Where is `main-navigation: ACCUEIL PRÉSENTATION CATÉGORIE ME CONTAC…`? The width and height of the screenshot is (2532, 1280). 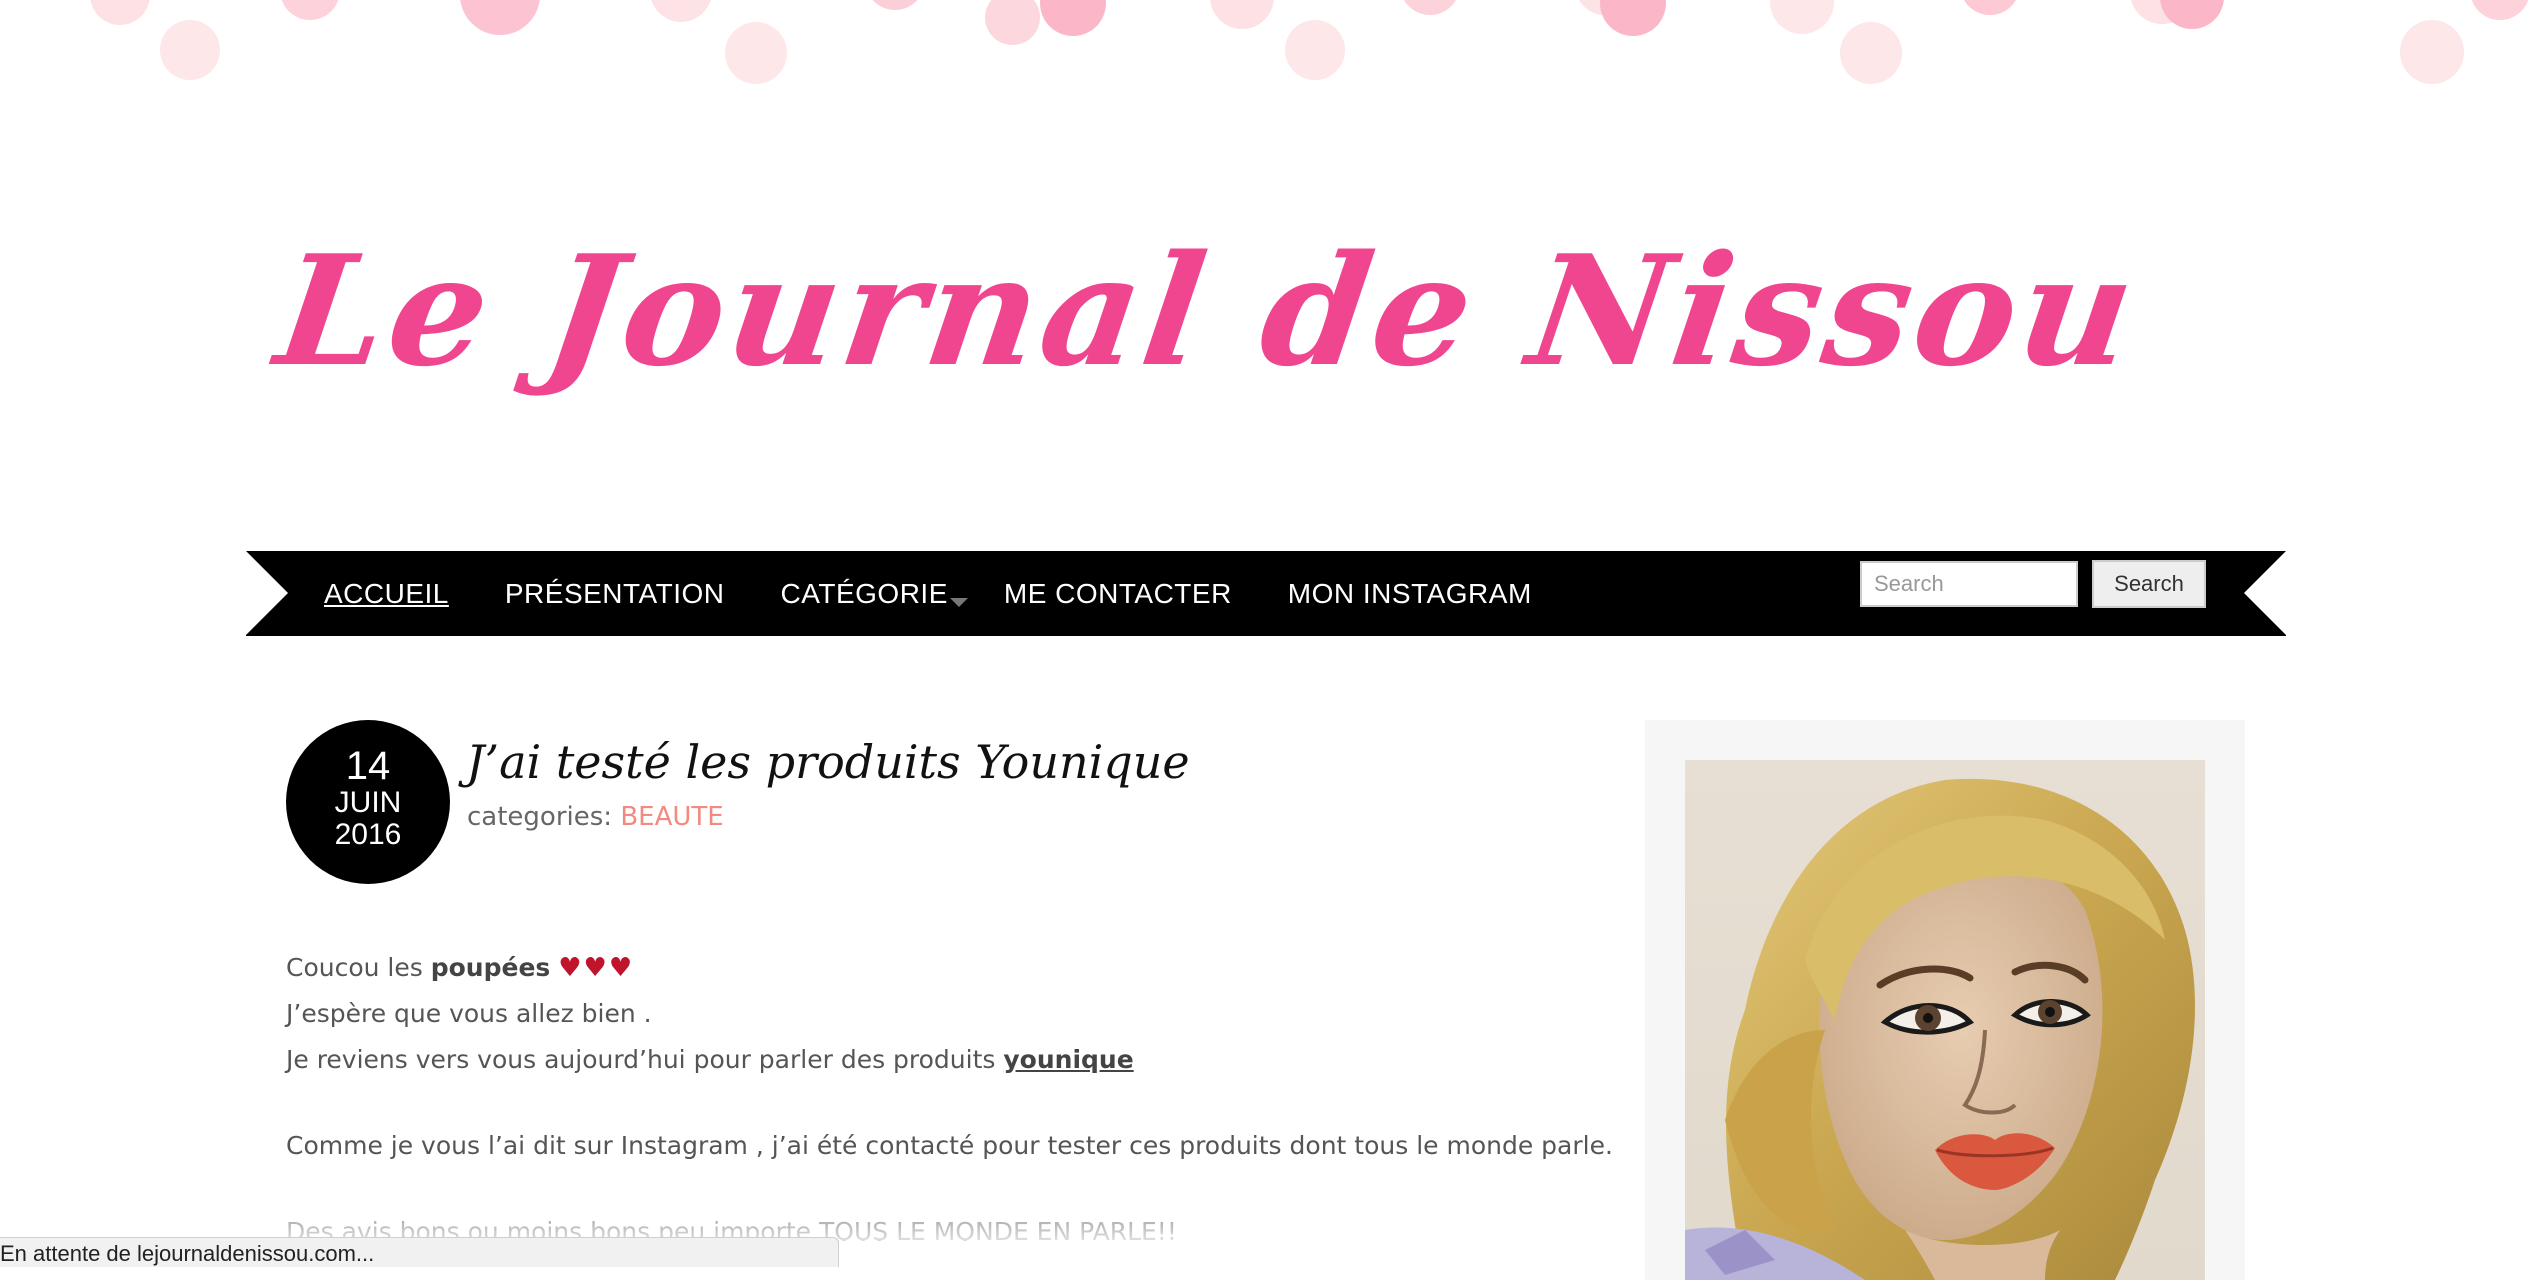 main-navigation: ACCUEIL PRÉSENTATION CATÉGORIE ME CONTAC… is located at coordinates (1266, 593).